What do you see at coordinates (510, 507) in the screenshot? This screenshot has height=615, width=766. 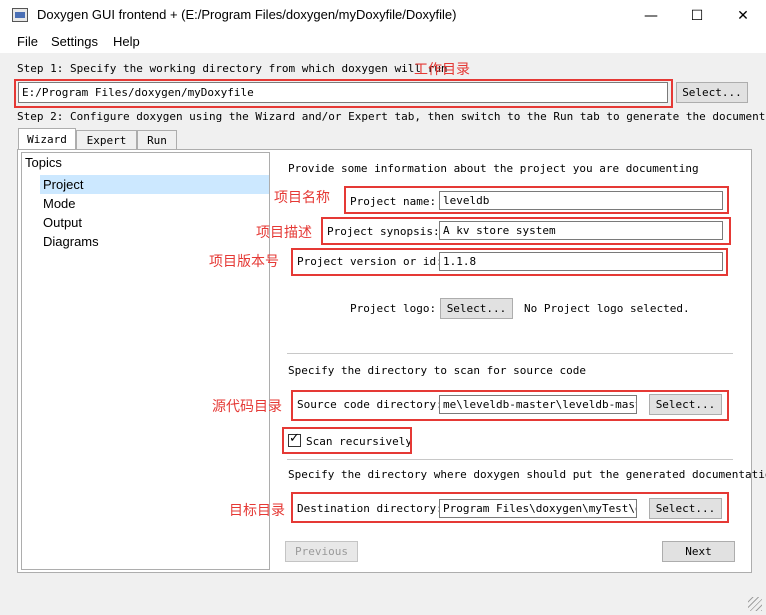 I see `destination-highlight` at bounding box center [510, 507].